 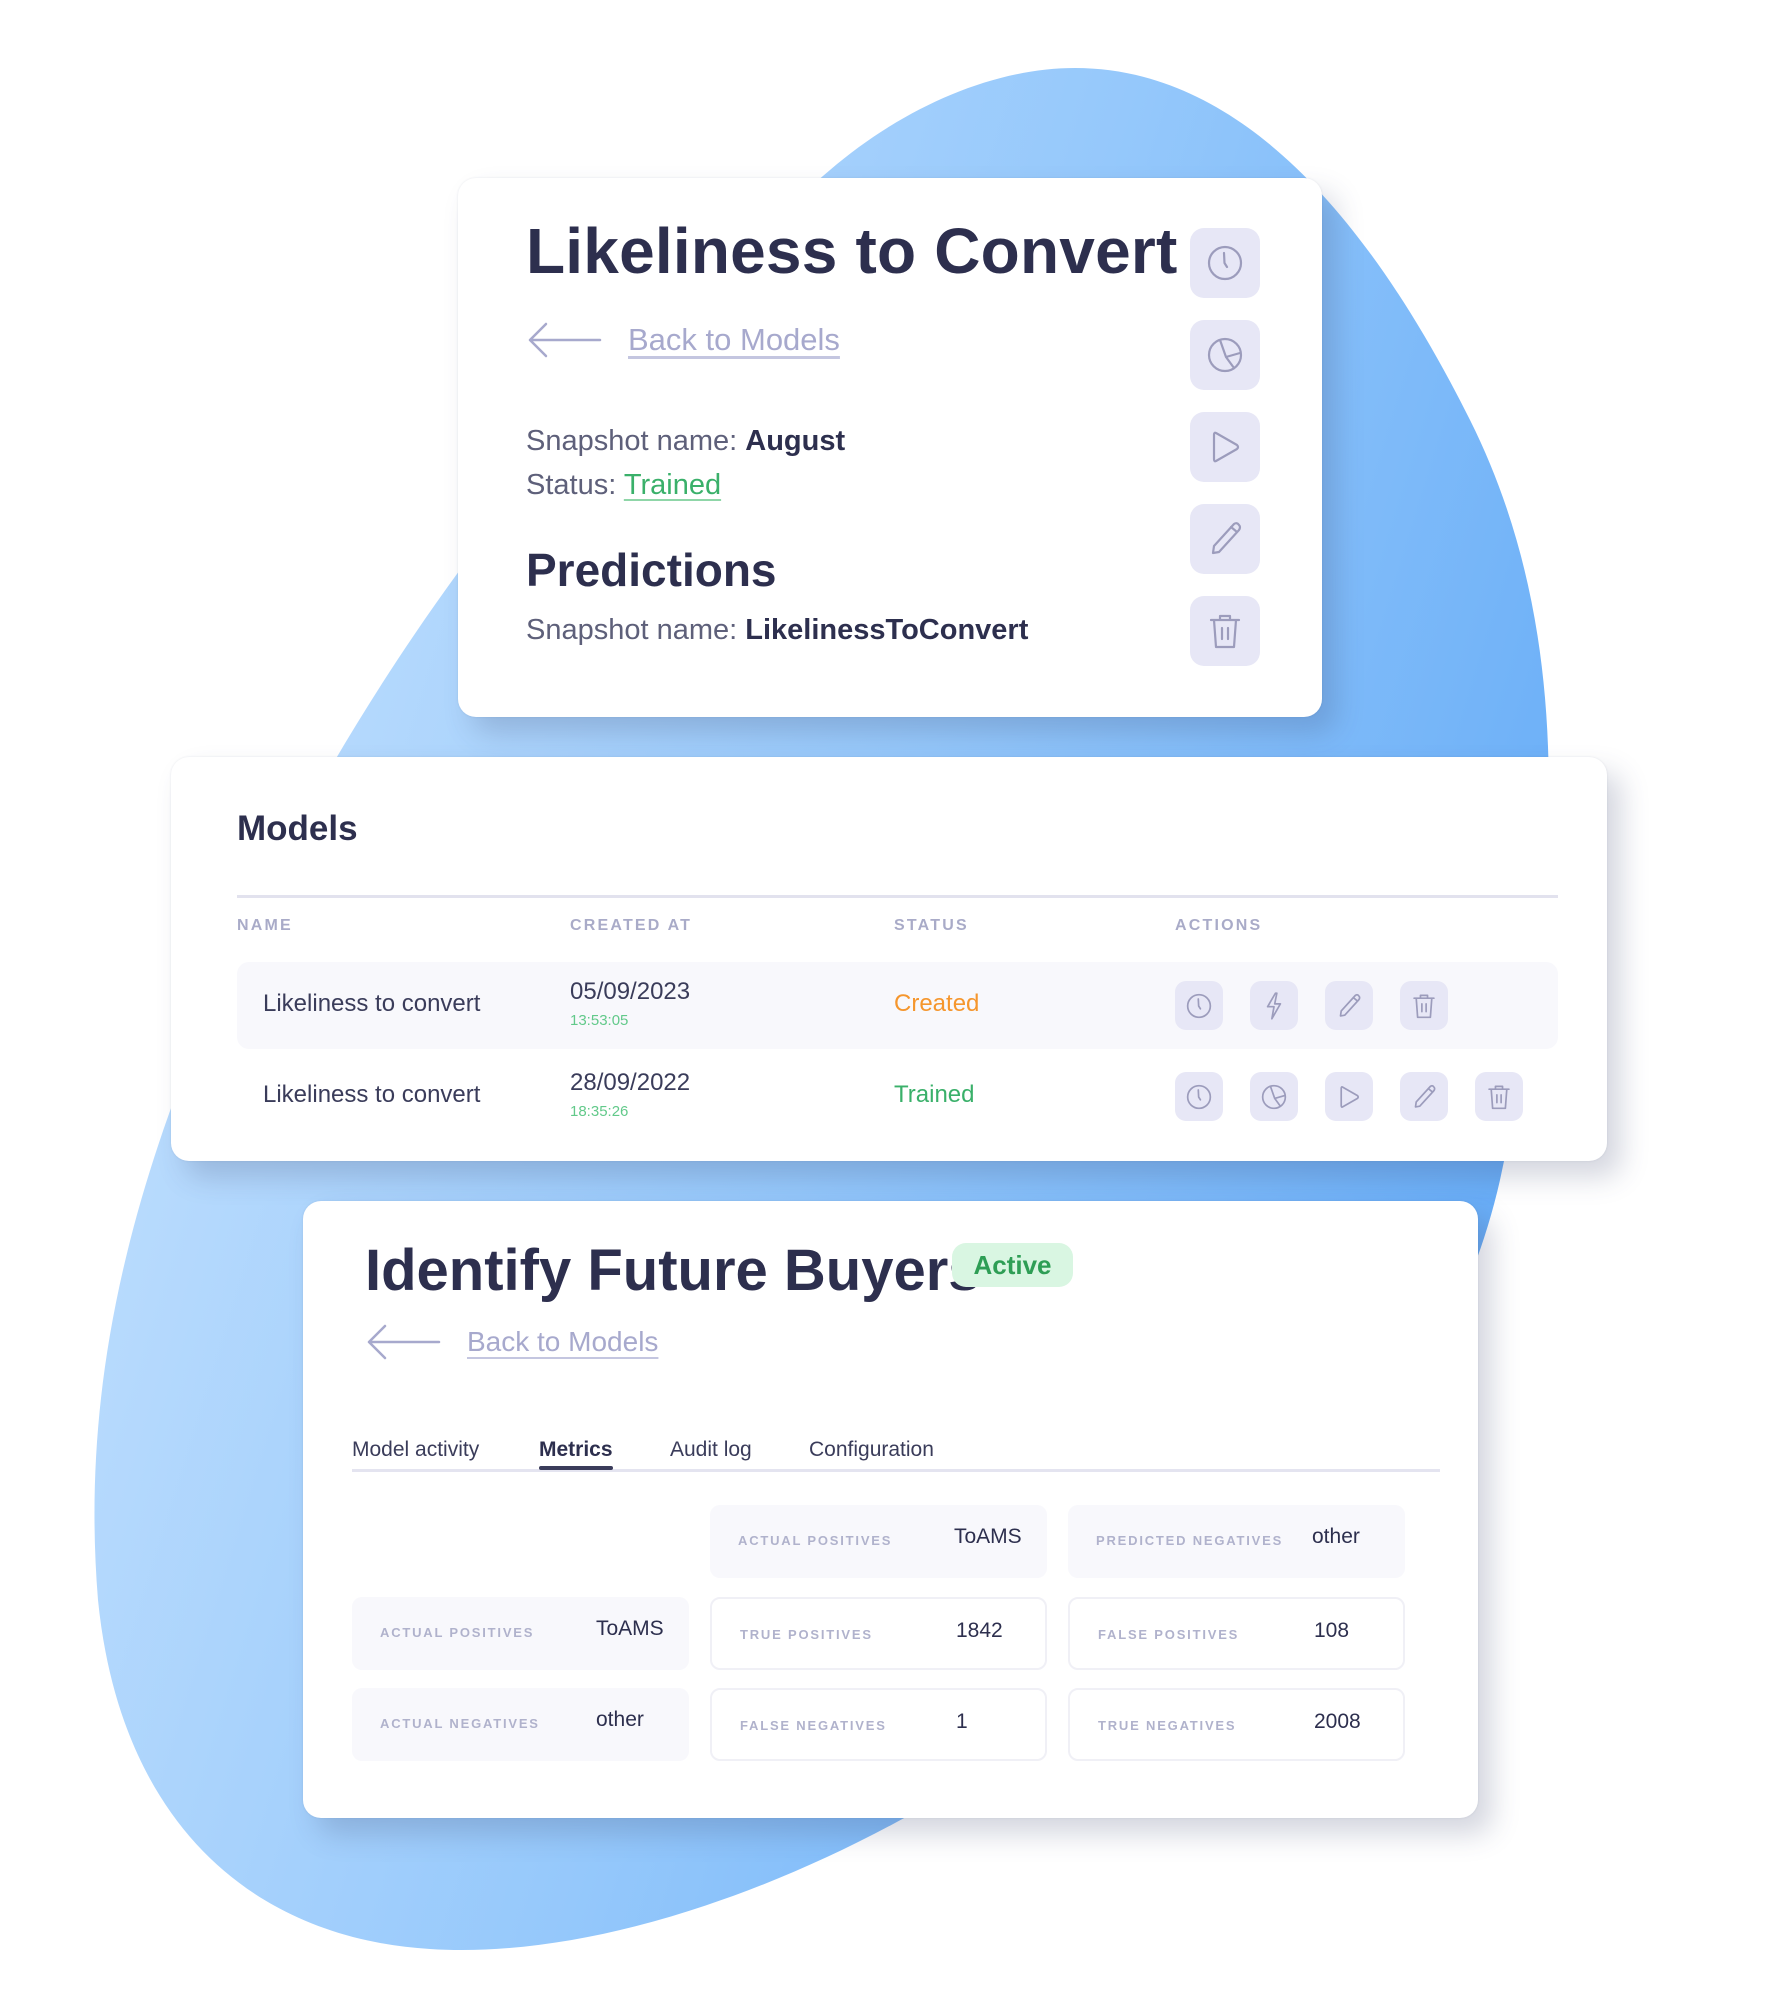 I want to click on metric-cell: PREDICTED NEGATIVES other, so click(x=1236, y=1541).